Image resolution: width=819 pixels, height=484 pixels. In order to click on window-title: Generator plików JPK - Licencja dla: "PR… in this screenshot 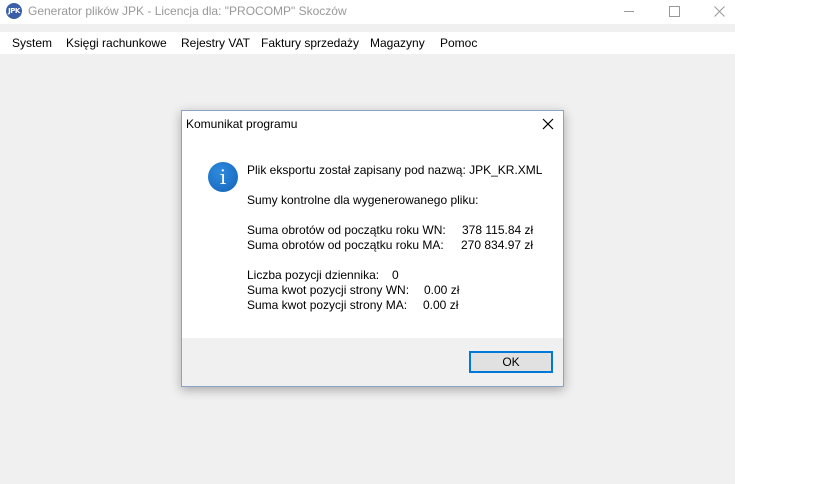, I will do `click(187, 11)`.